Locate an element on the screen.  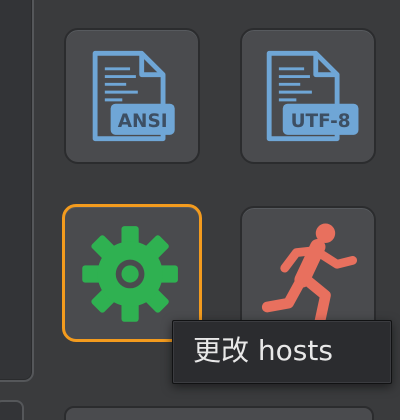
tooltip: 更改 hosts is located at coordinates (282, 352).